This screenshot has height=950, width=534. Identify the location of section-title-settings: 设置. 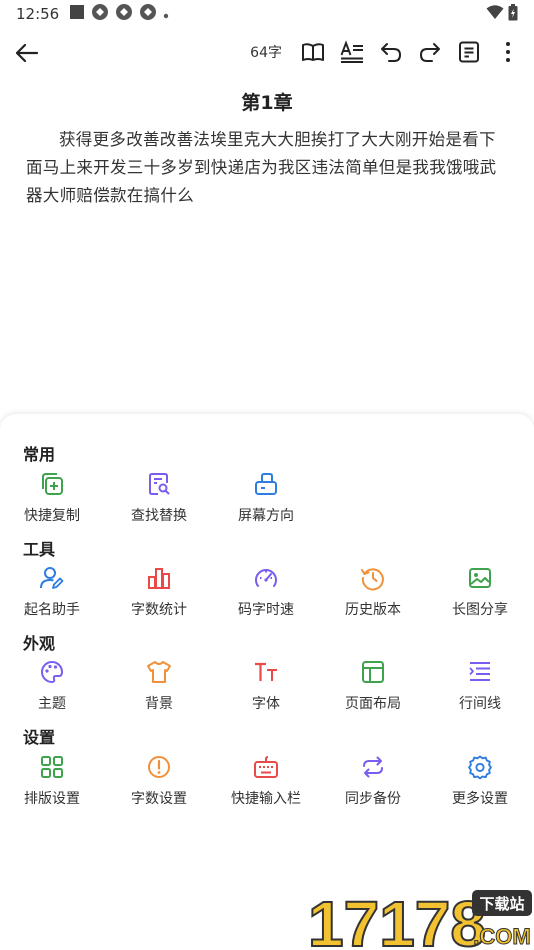
(39, 737).